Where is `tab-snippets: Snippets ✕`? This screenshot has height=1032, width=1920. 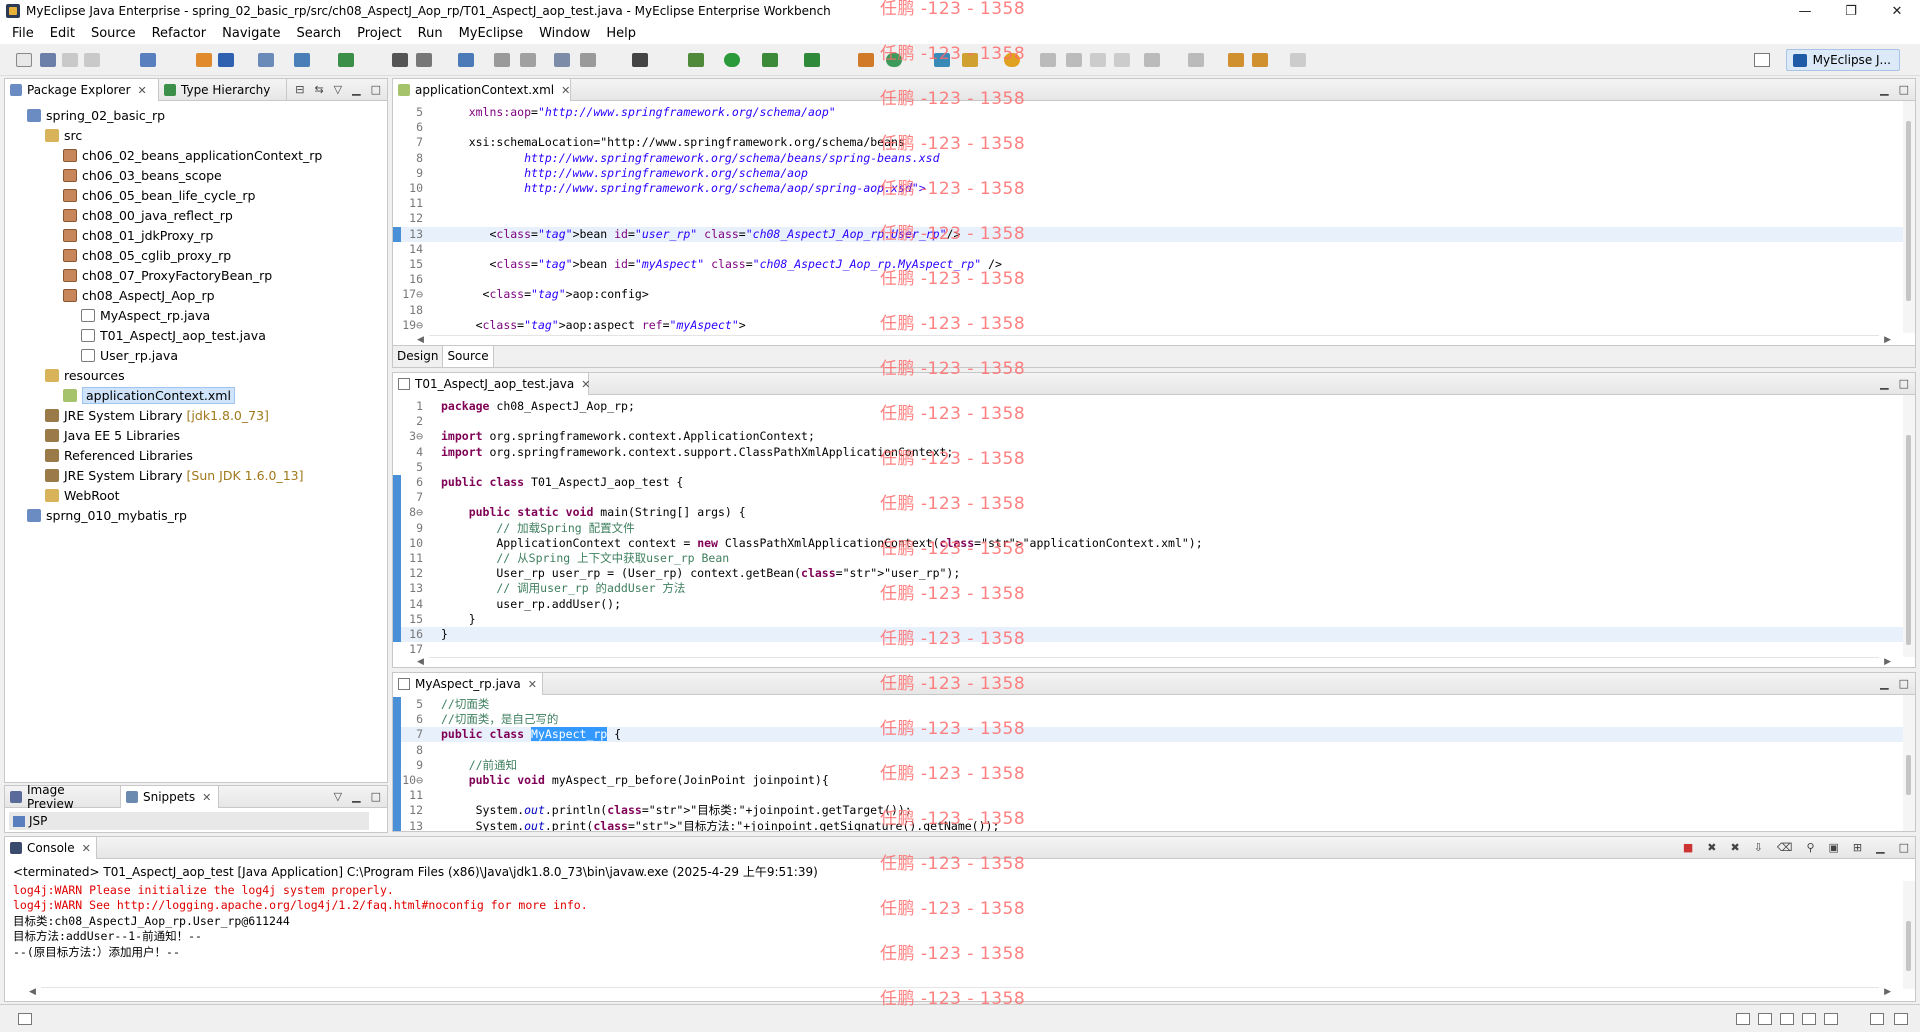
tab-snippets: Snippets ✕ is located at coordinates (170, 797).